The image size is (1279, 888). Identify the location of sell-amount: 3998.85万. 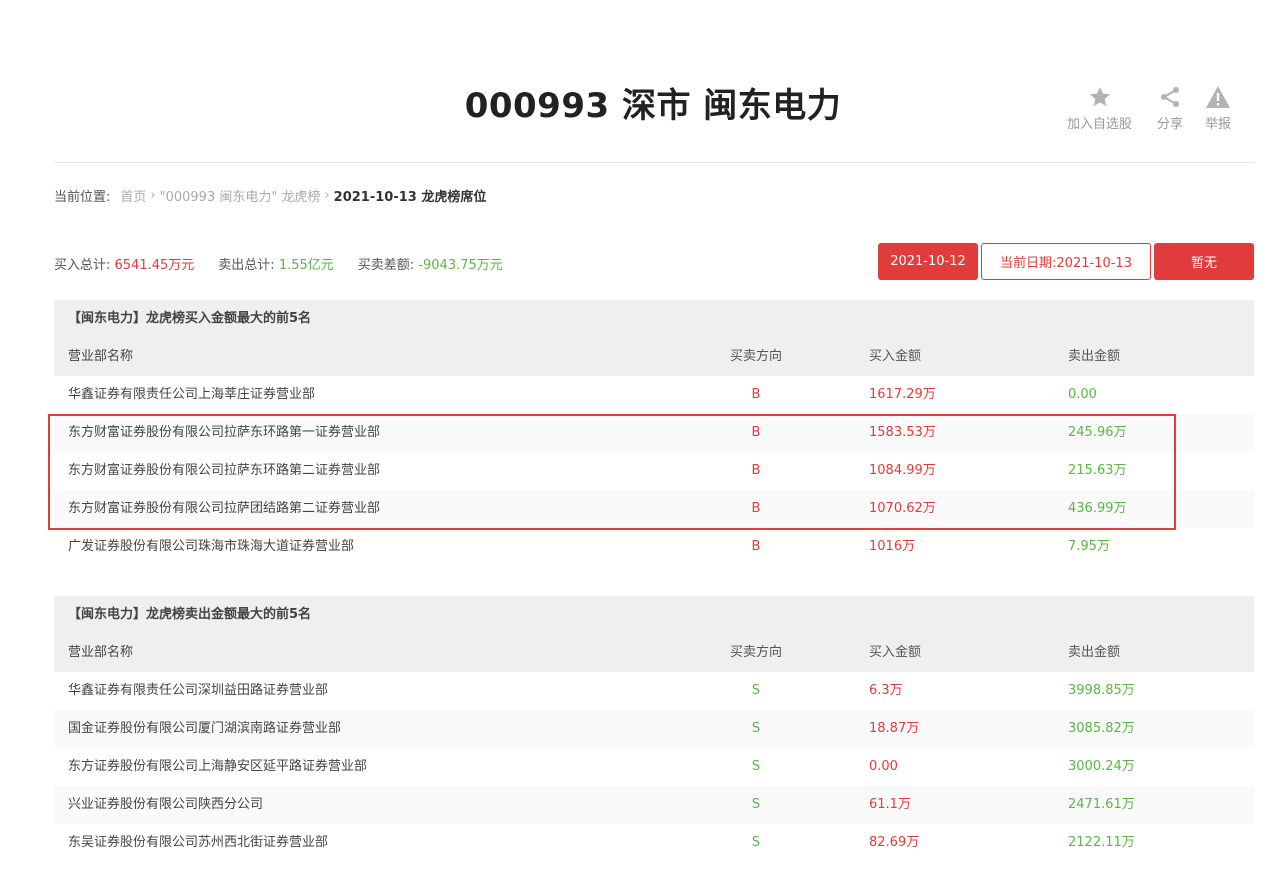
(1101, 690).